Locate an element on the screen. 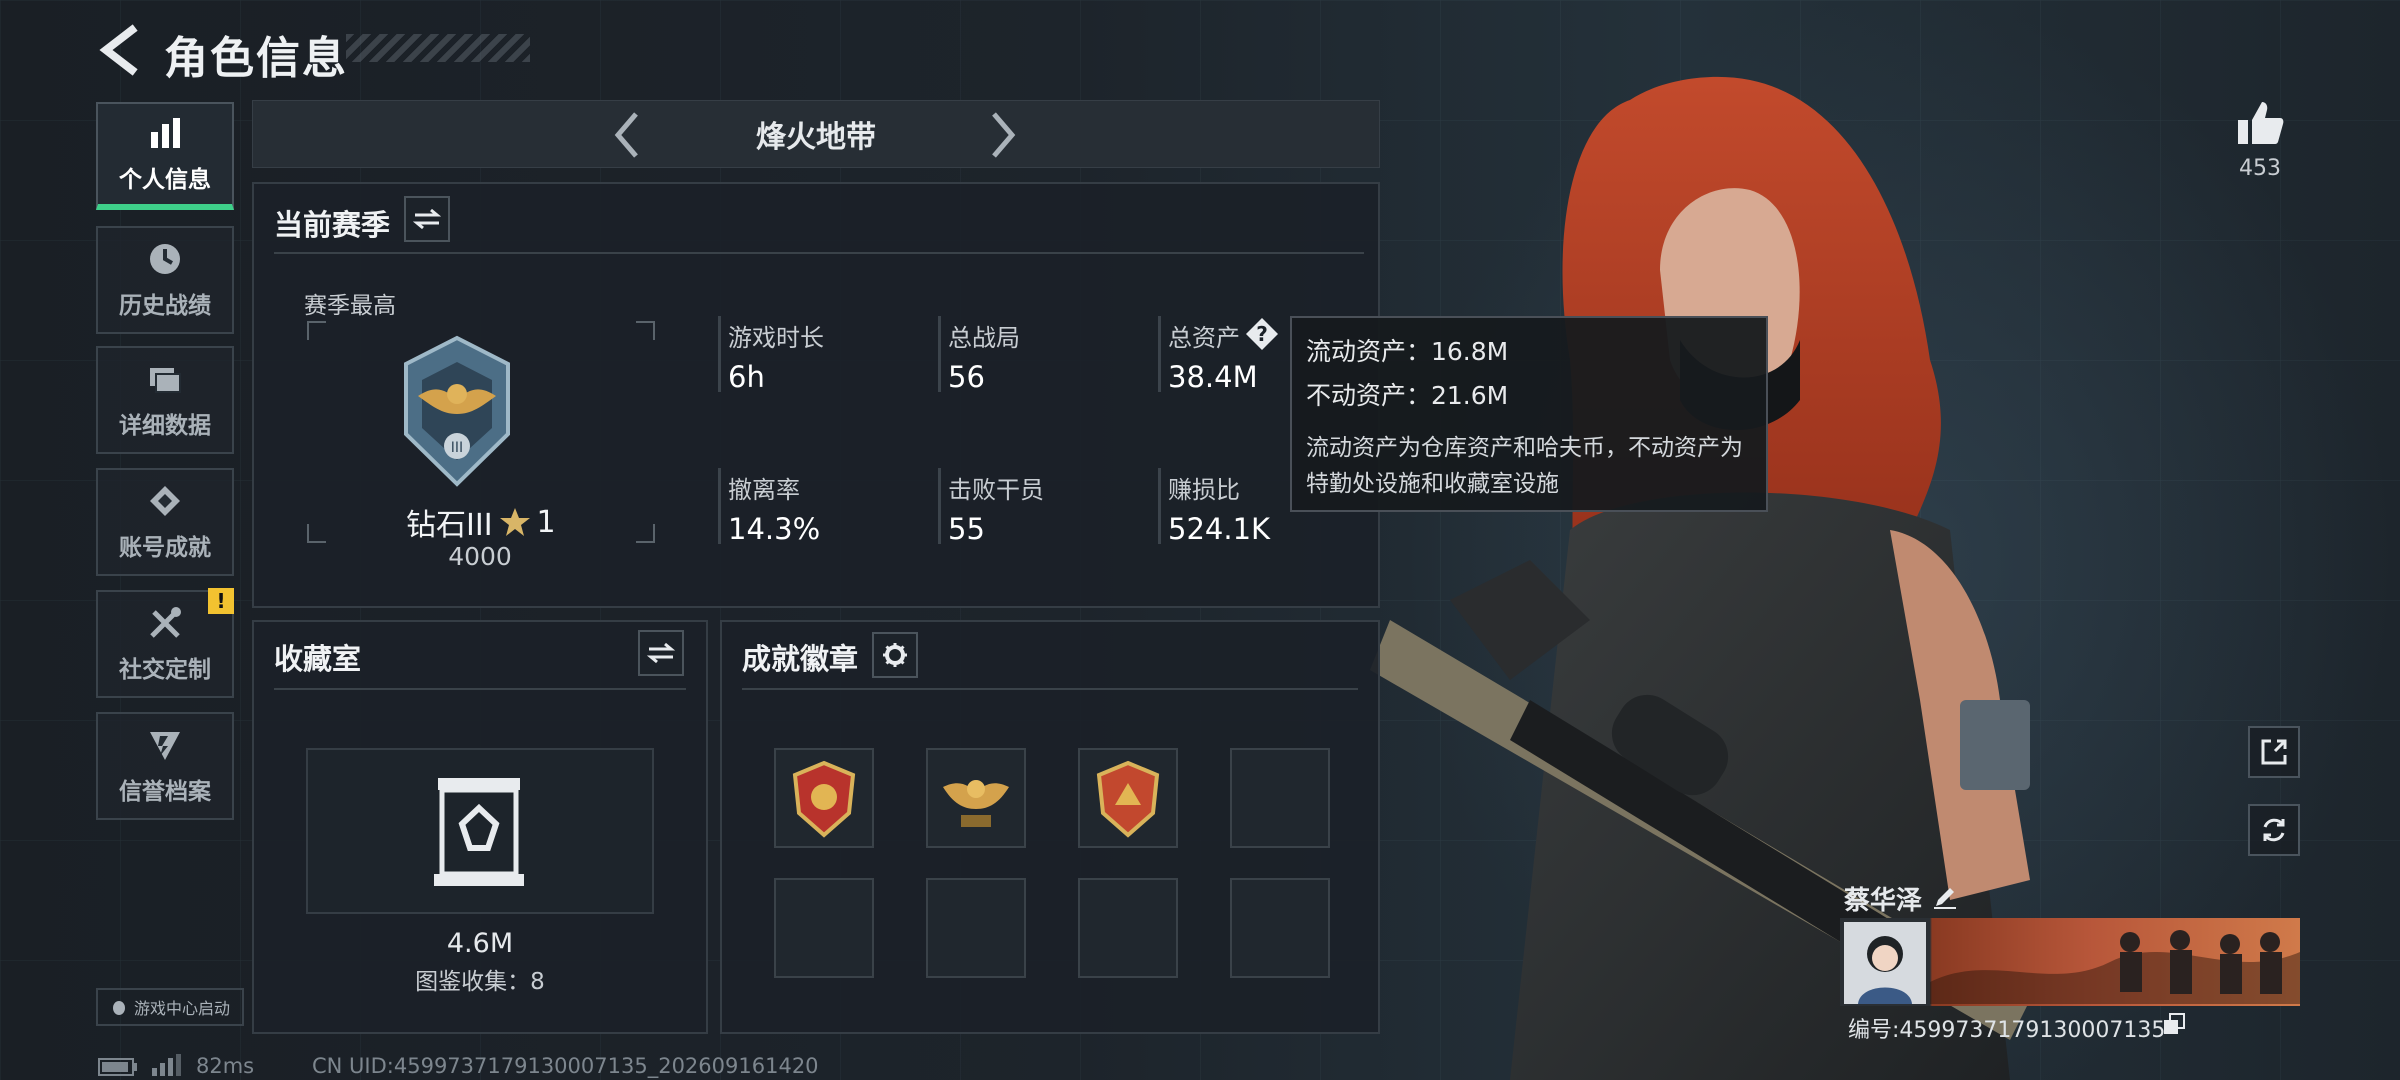 This screenshot has height=1080, width=2400. stat-value: 14.3% is located at coordinates (774, 529).